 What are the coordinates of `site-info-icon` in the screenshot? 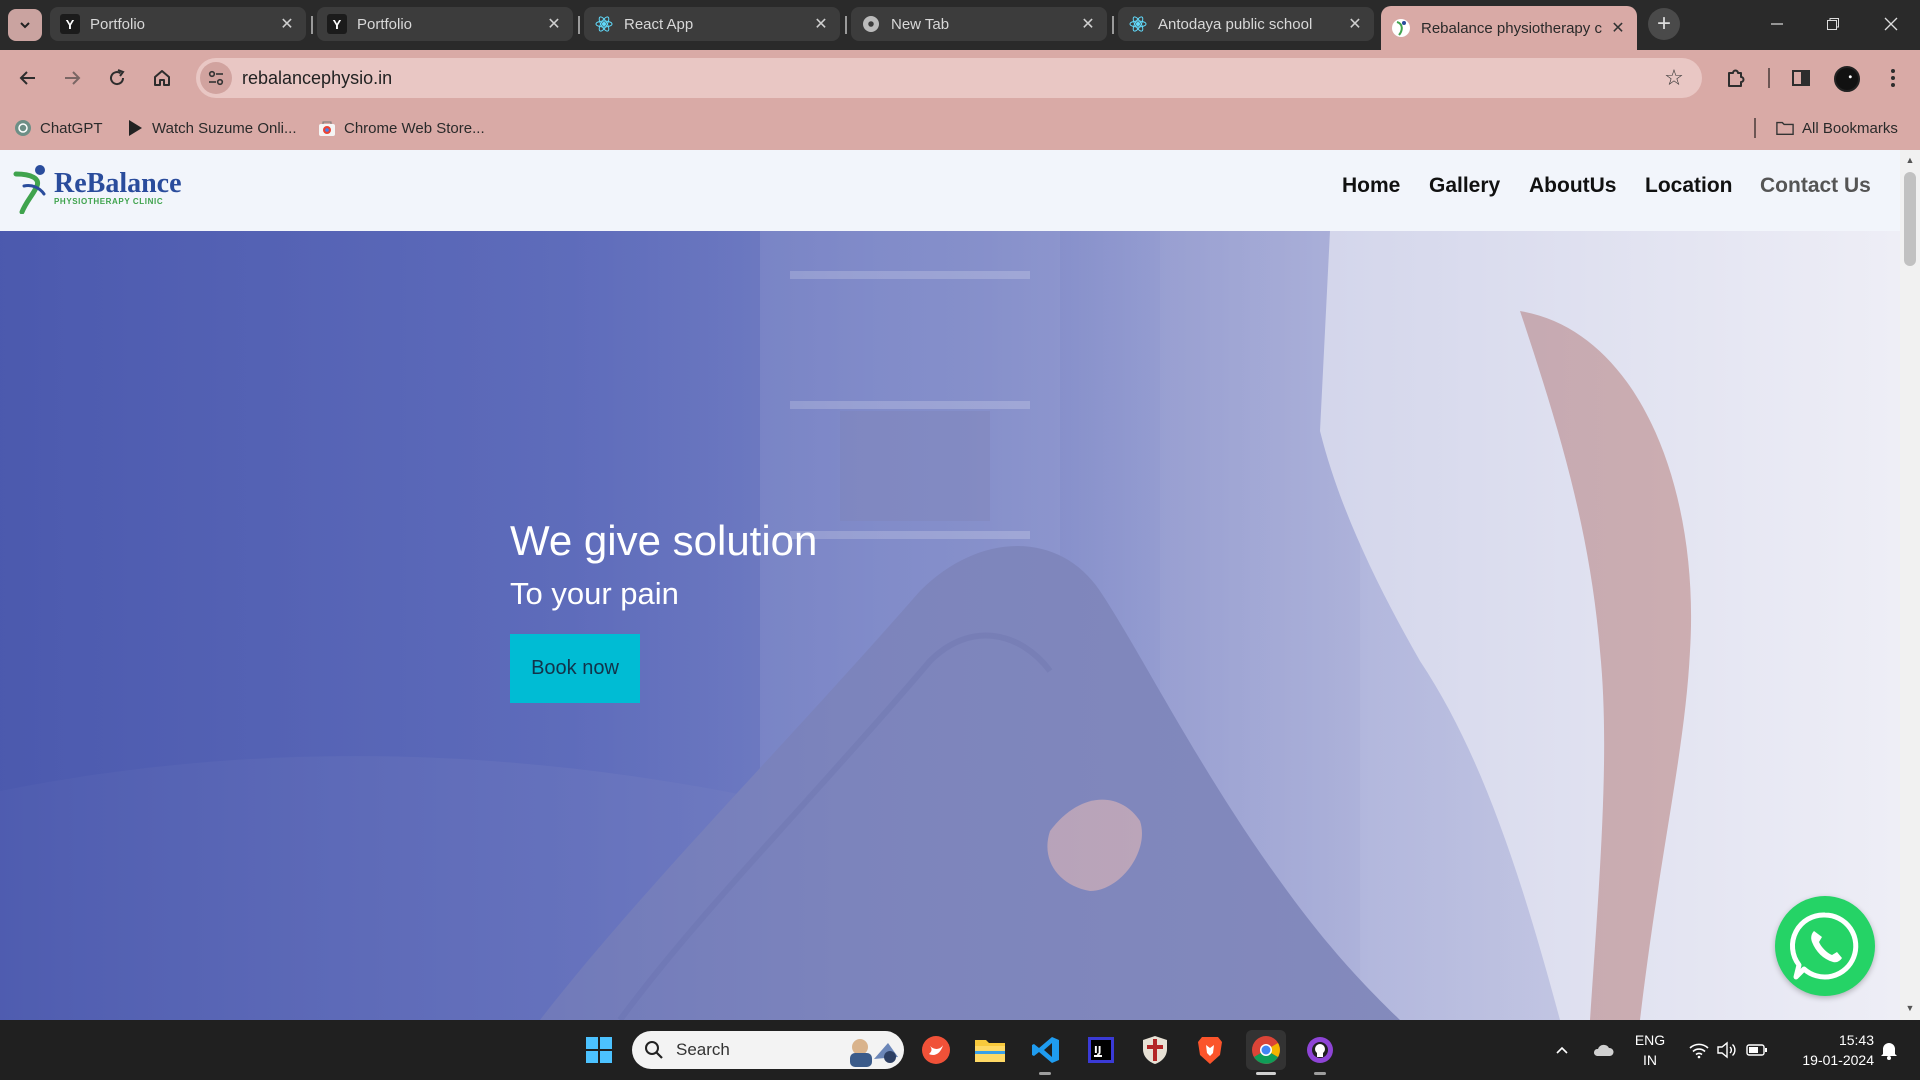 It's located at (216, 78).